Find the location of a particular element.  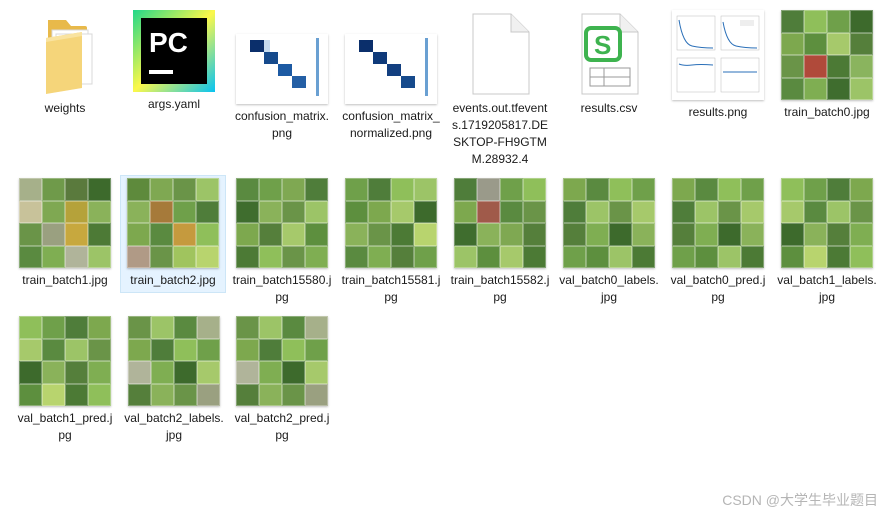

file-label: args.yaml is located at coordinates (173, 104).